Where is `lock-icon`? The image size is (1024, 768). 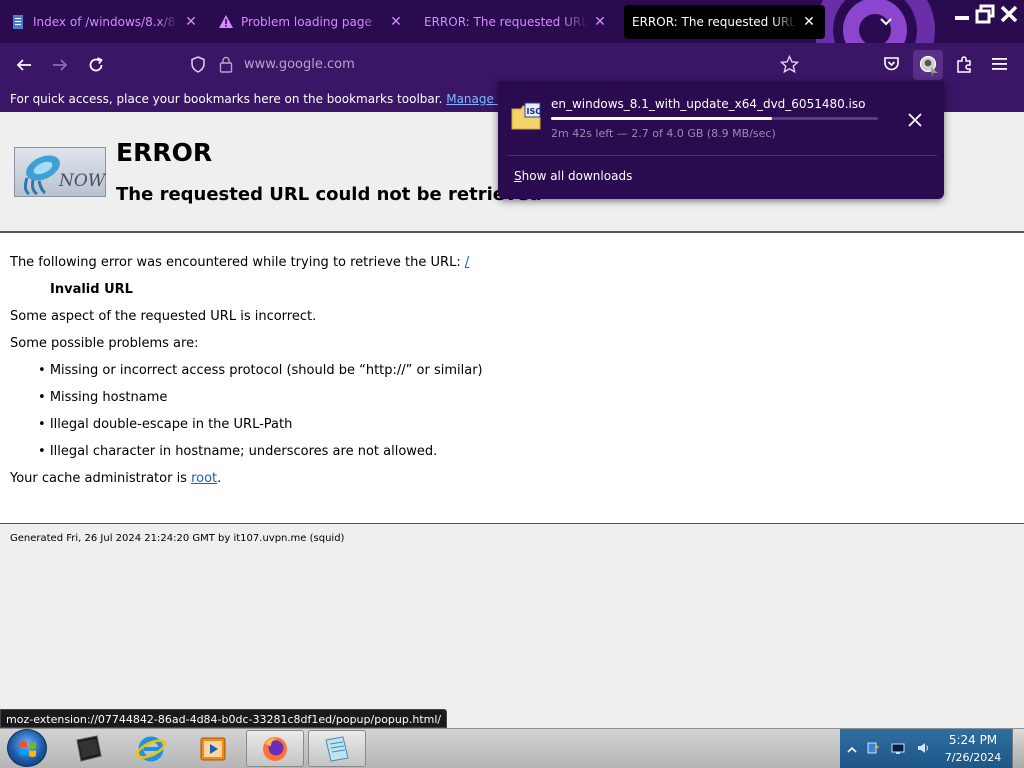
lock-icon is located at coordinates (226, 64).